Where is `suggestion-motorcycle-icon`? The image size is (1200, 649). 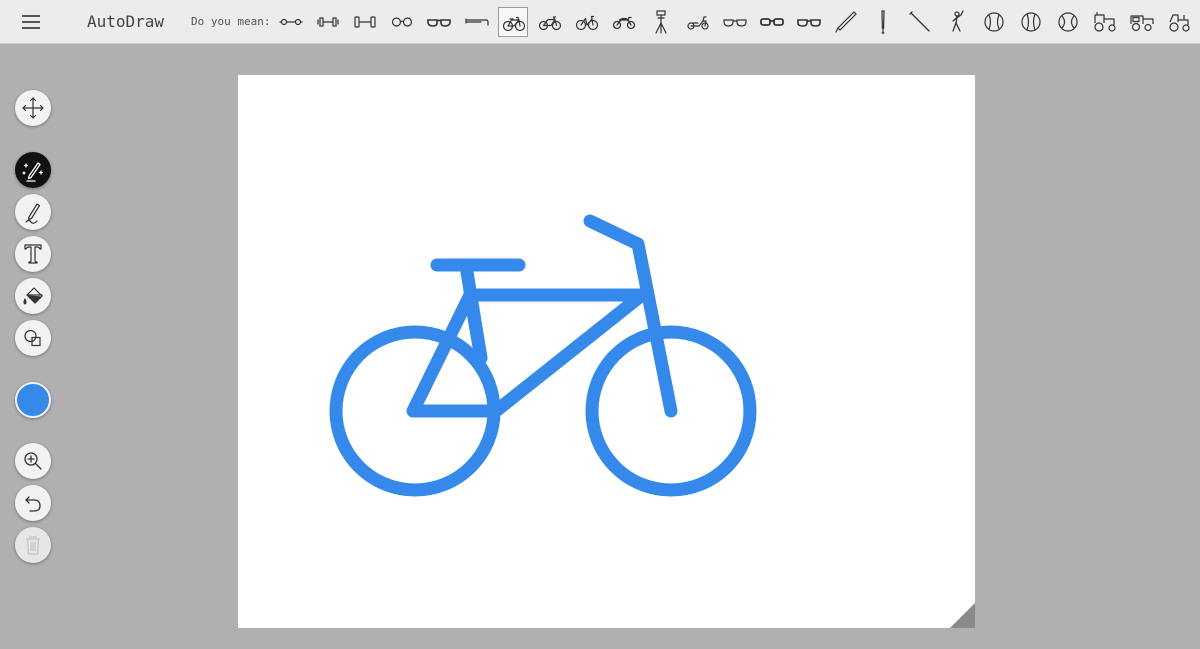 suggestion-motorcycle-icon is located at coordinates (624, 22).